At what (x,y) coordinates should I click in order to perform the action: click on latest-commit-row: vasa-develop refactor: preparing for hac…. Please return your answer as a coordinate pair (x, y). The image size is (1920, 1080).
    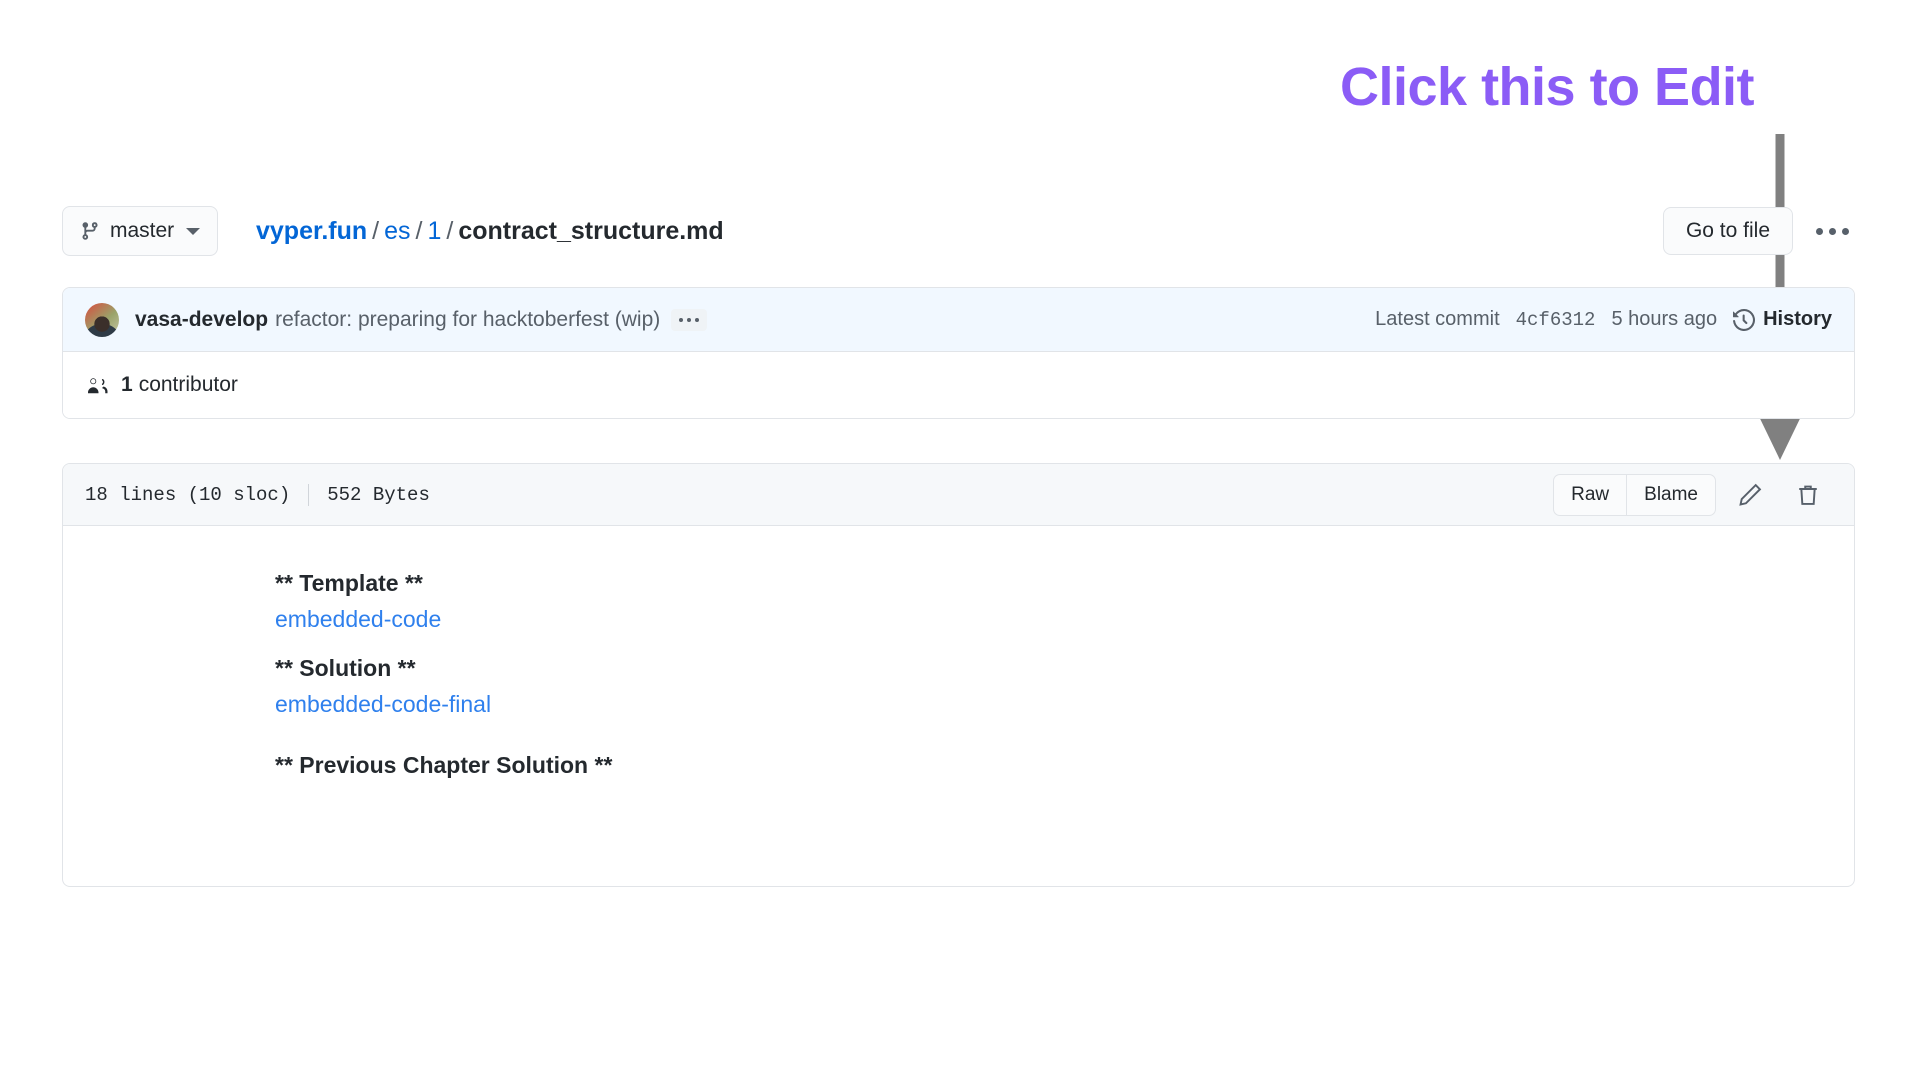
    Looking at the image, I should click on (958, 320).